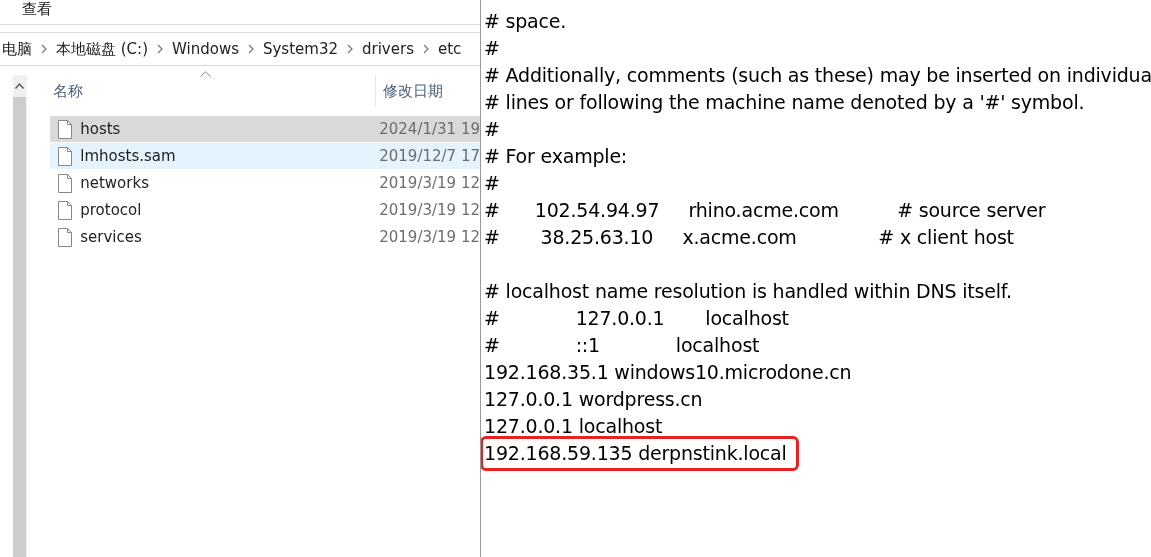 The image size is (1151, 557). What do you see at coordinates (17, 49) in the screenshot?
I see `breadcrumb-item: 电脑` at bounding box center [17, 49].